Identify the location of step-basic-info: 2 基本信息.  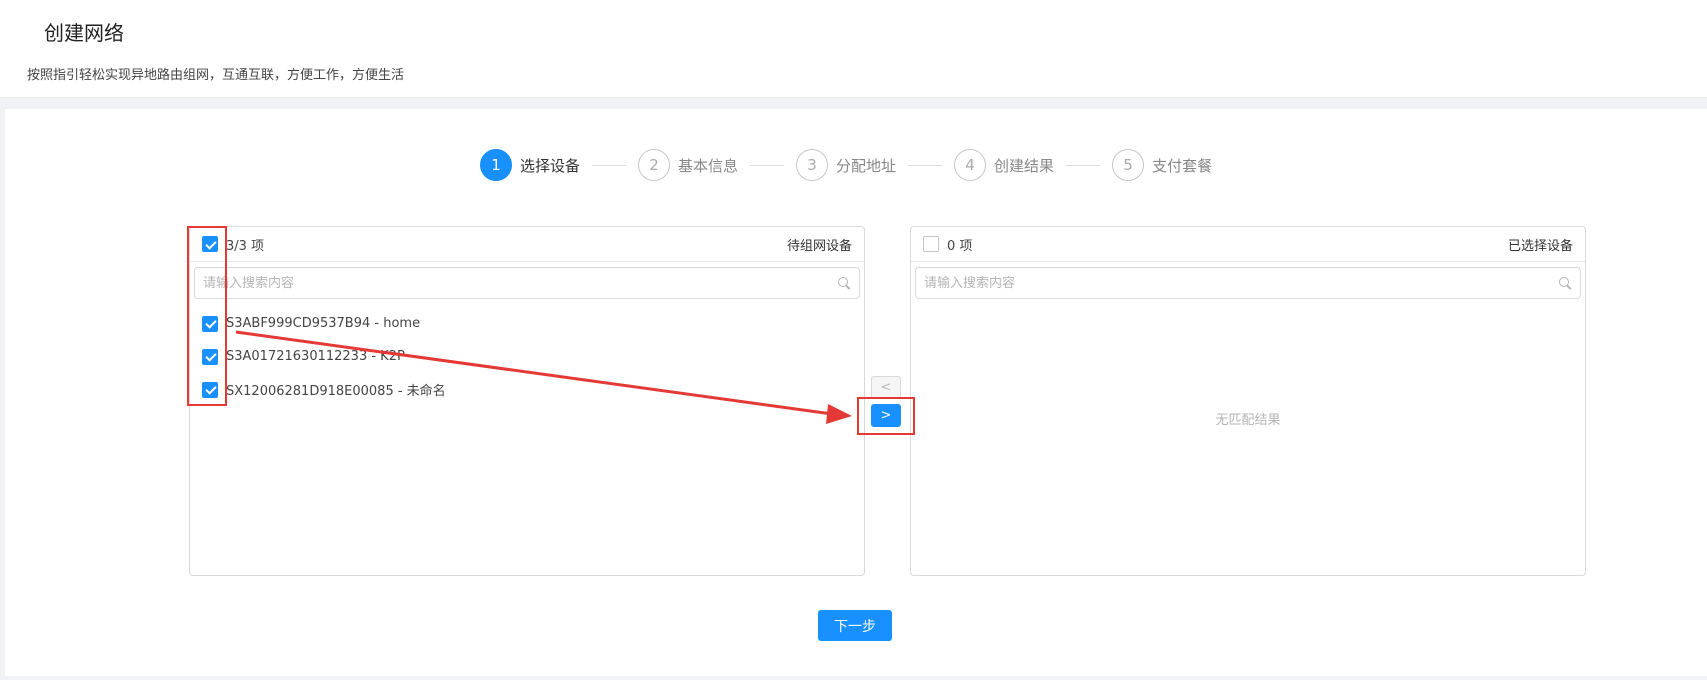
(688, 165).